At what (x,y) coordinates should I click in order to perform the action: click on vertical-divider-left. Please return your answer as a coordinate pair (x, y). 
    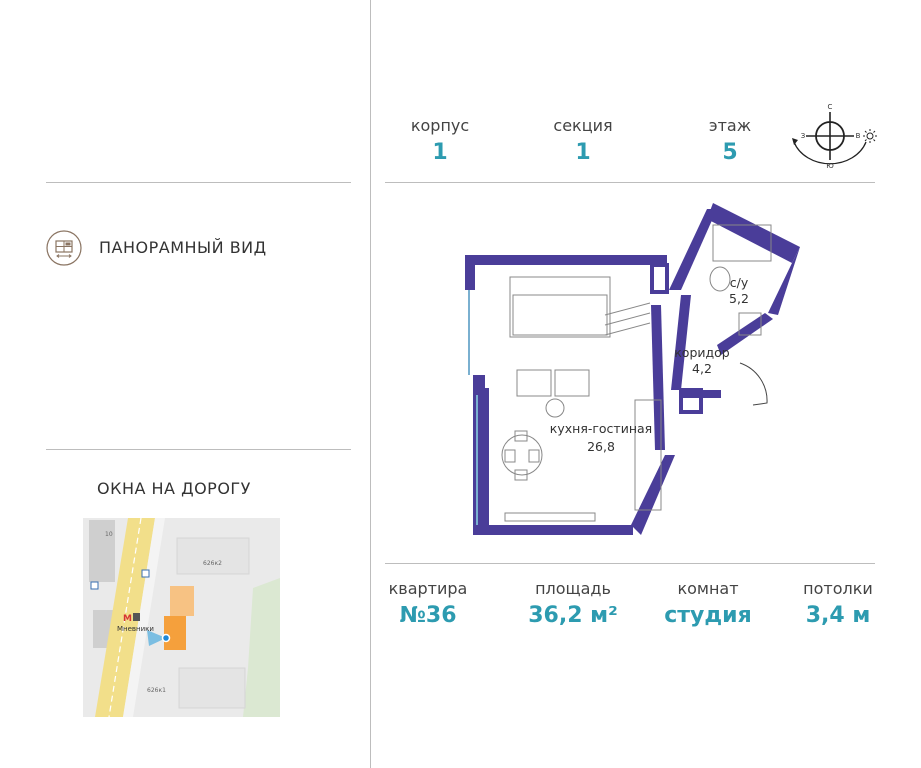
    Looking at the image, I should click on (370, 384).